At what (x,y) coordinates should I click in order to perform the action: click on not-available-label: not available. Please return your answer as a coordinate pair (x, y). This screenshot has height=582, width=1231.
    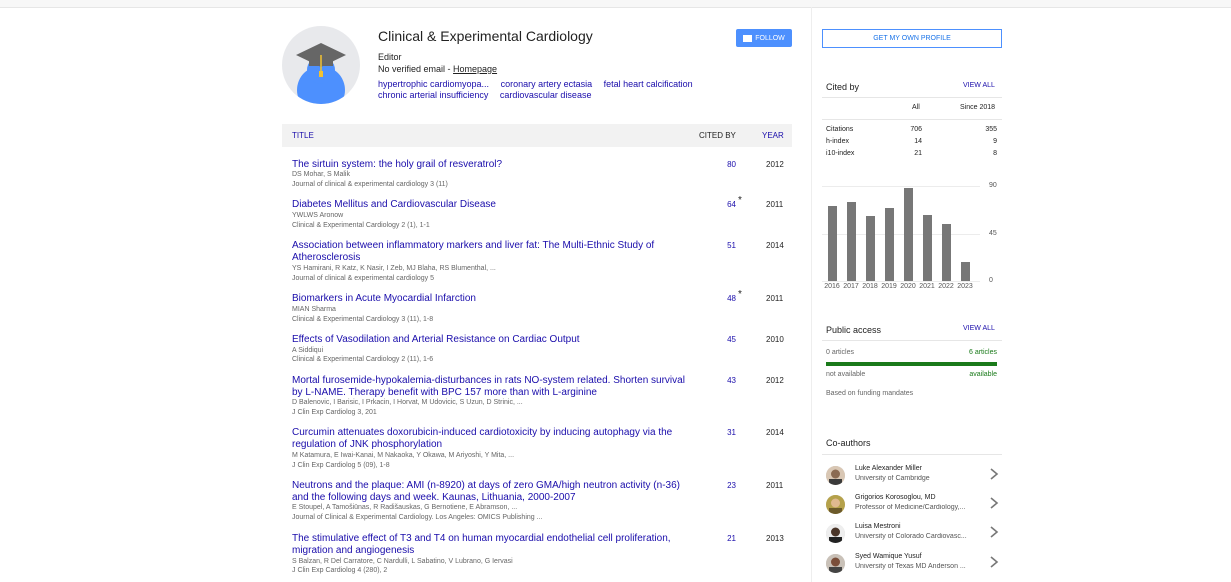
    Looking at the image, I should click on (846, 374).